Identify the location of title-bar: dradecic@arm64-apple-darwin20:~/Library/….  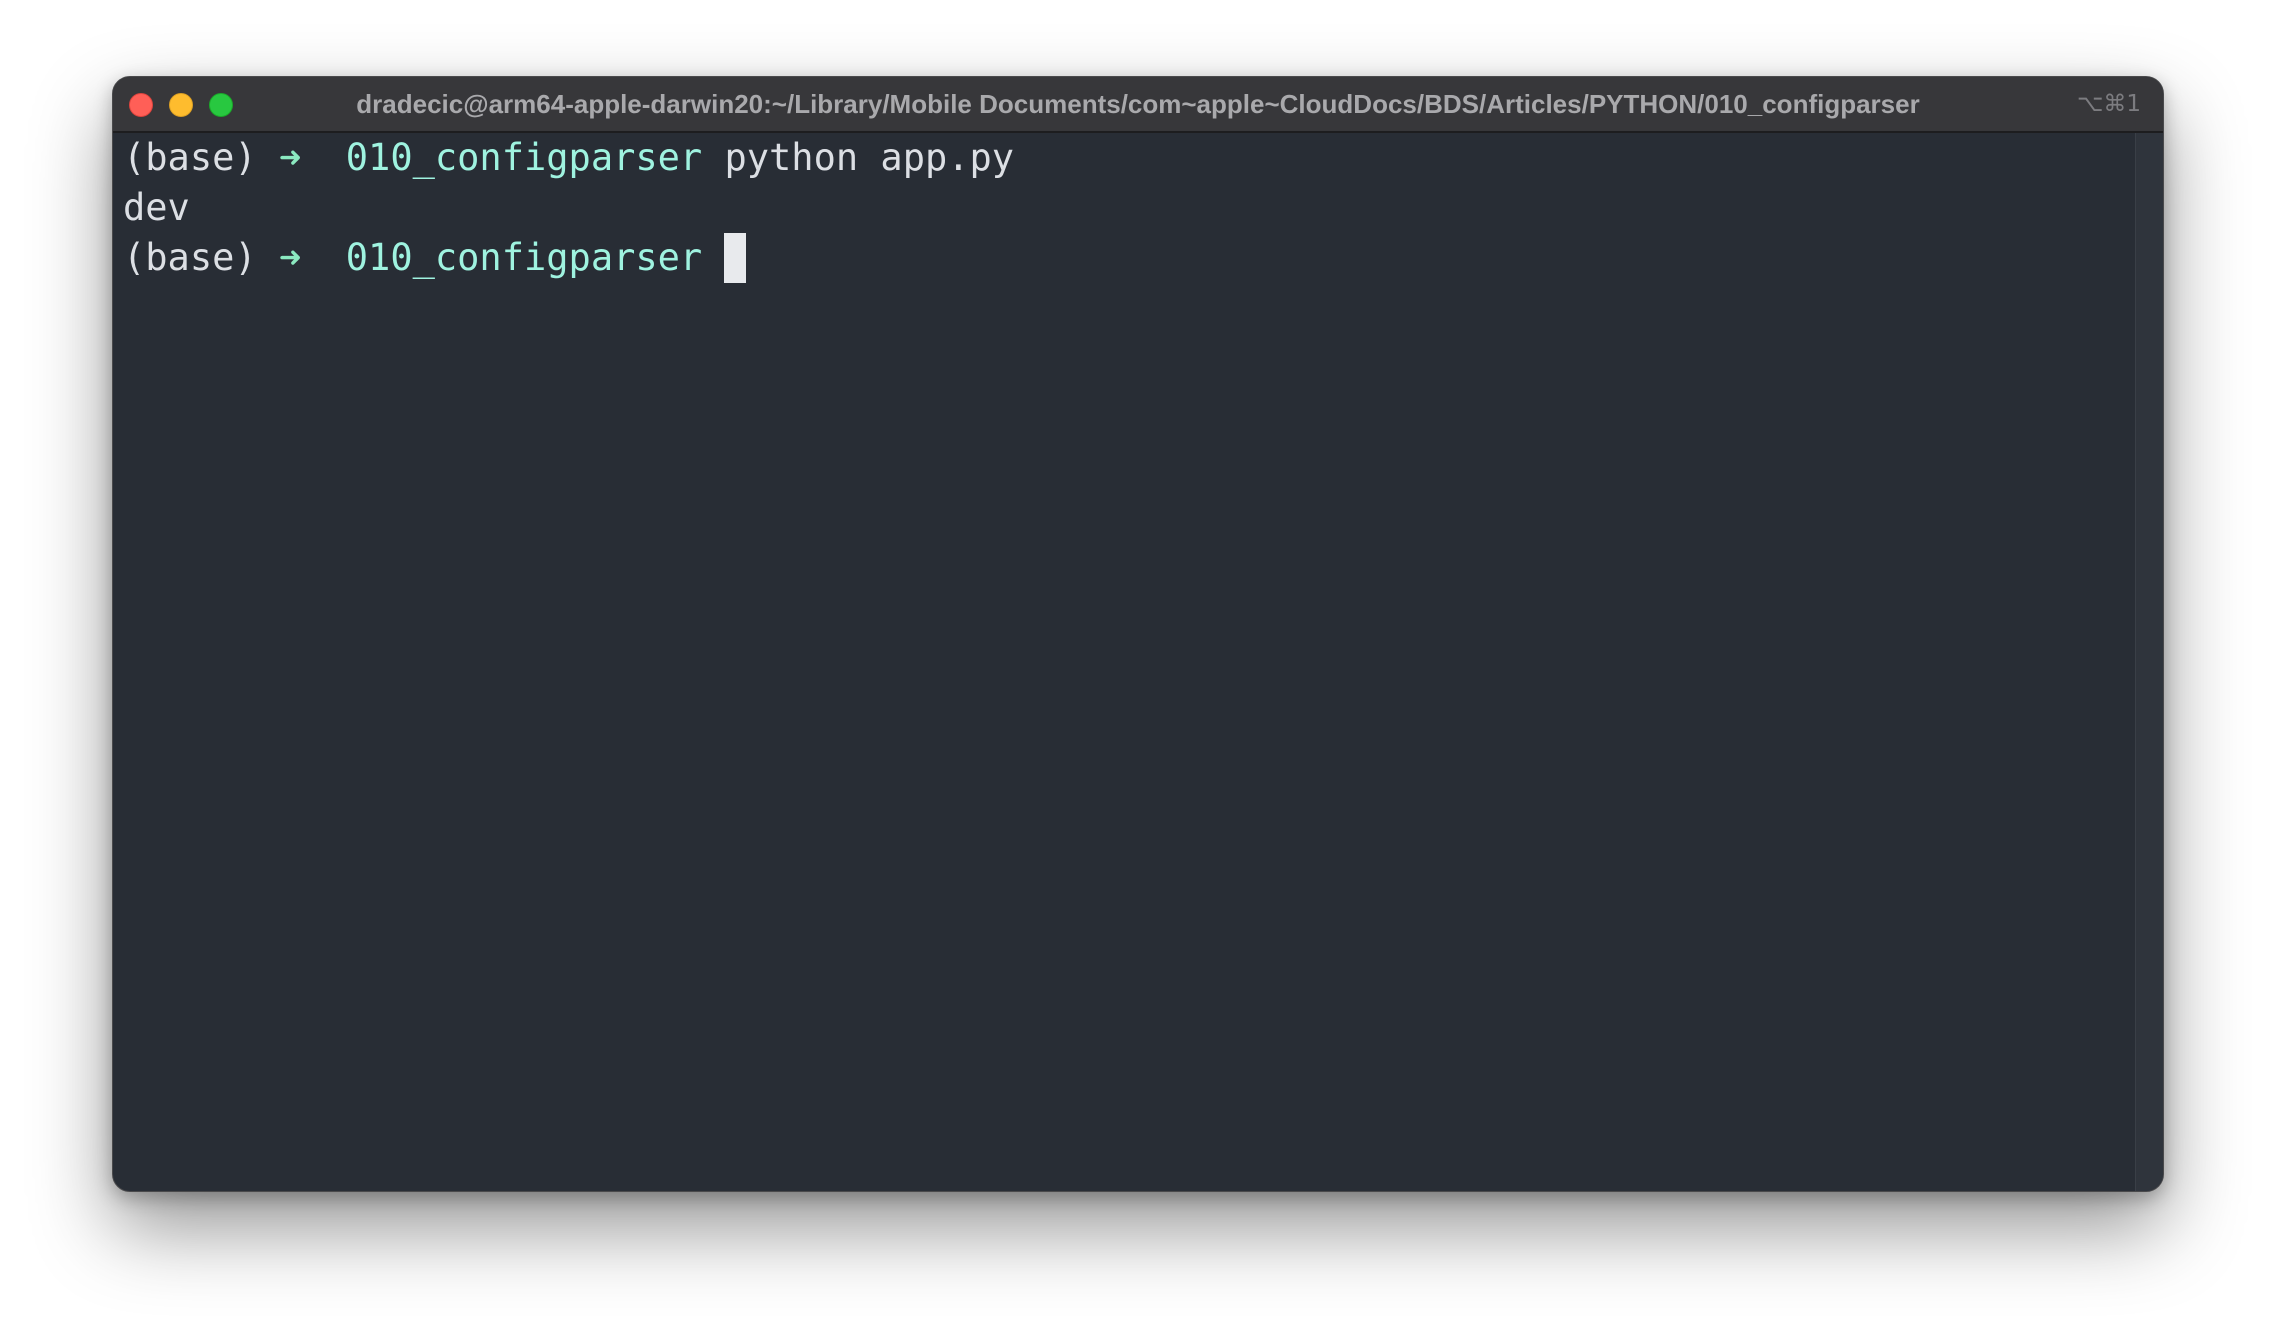
(1138, 105).